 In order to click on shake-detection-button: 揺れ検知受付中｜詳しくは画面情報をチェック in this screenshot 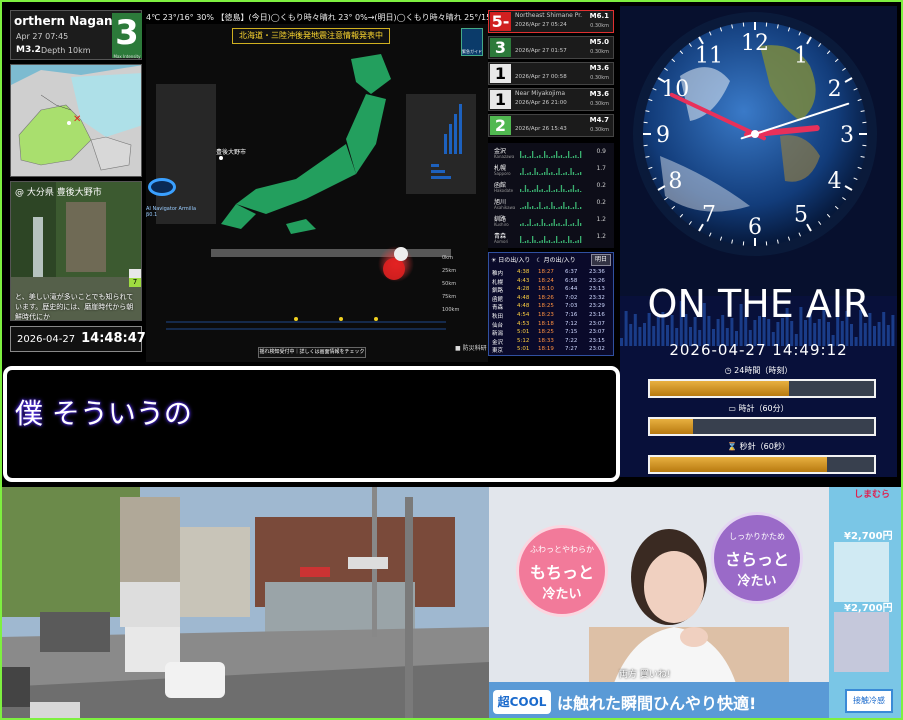, I will do `click(312, 352)`.